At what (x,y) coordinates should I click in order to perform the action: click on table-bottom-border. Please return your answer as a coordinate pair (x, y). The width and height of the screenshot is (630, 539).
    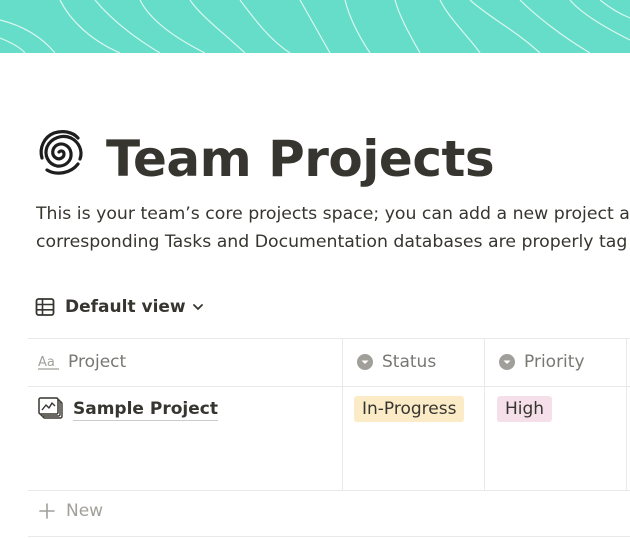
    Looking at the image, I should click on (329, 536).